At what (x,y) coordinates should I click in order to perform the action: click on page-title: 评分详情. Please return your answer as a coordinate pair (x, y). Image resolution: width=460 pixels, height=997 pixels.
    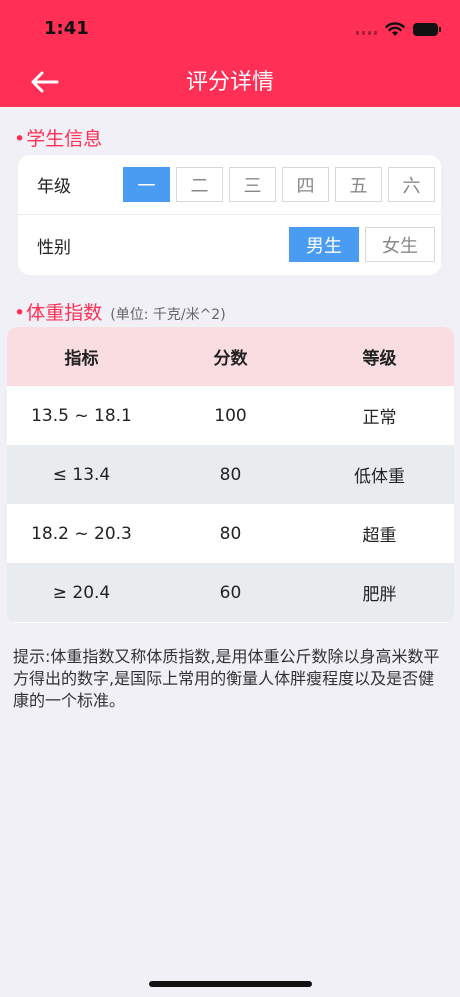
    Looking at the image, I should click on (229, 82).